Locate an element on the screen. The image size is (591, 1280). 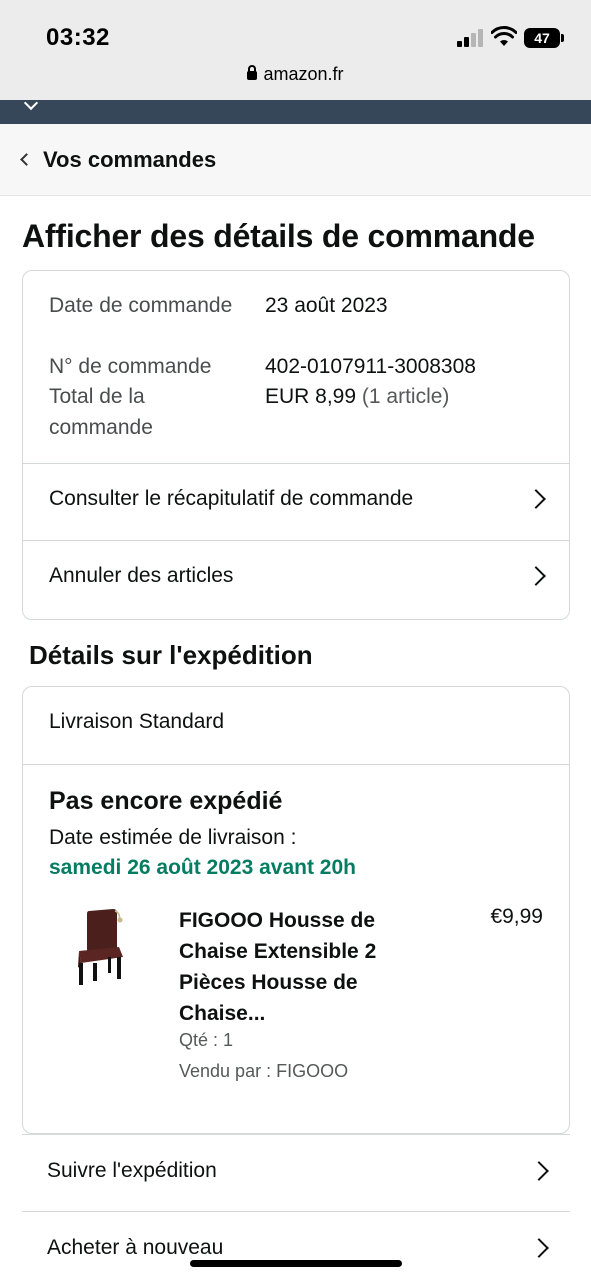
back-link: Vos commandes is located at coordinates (129, 160).